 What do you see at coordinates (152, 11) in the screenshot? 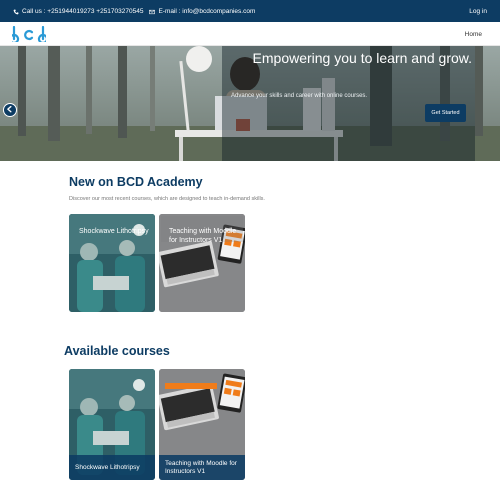
I see `envelope-icon` at bounding box center [152, 11].